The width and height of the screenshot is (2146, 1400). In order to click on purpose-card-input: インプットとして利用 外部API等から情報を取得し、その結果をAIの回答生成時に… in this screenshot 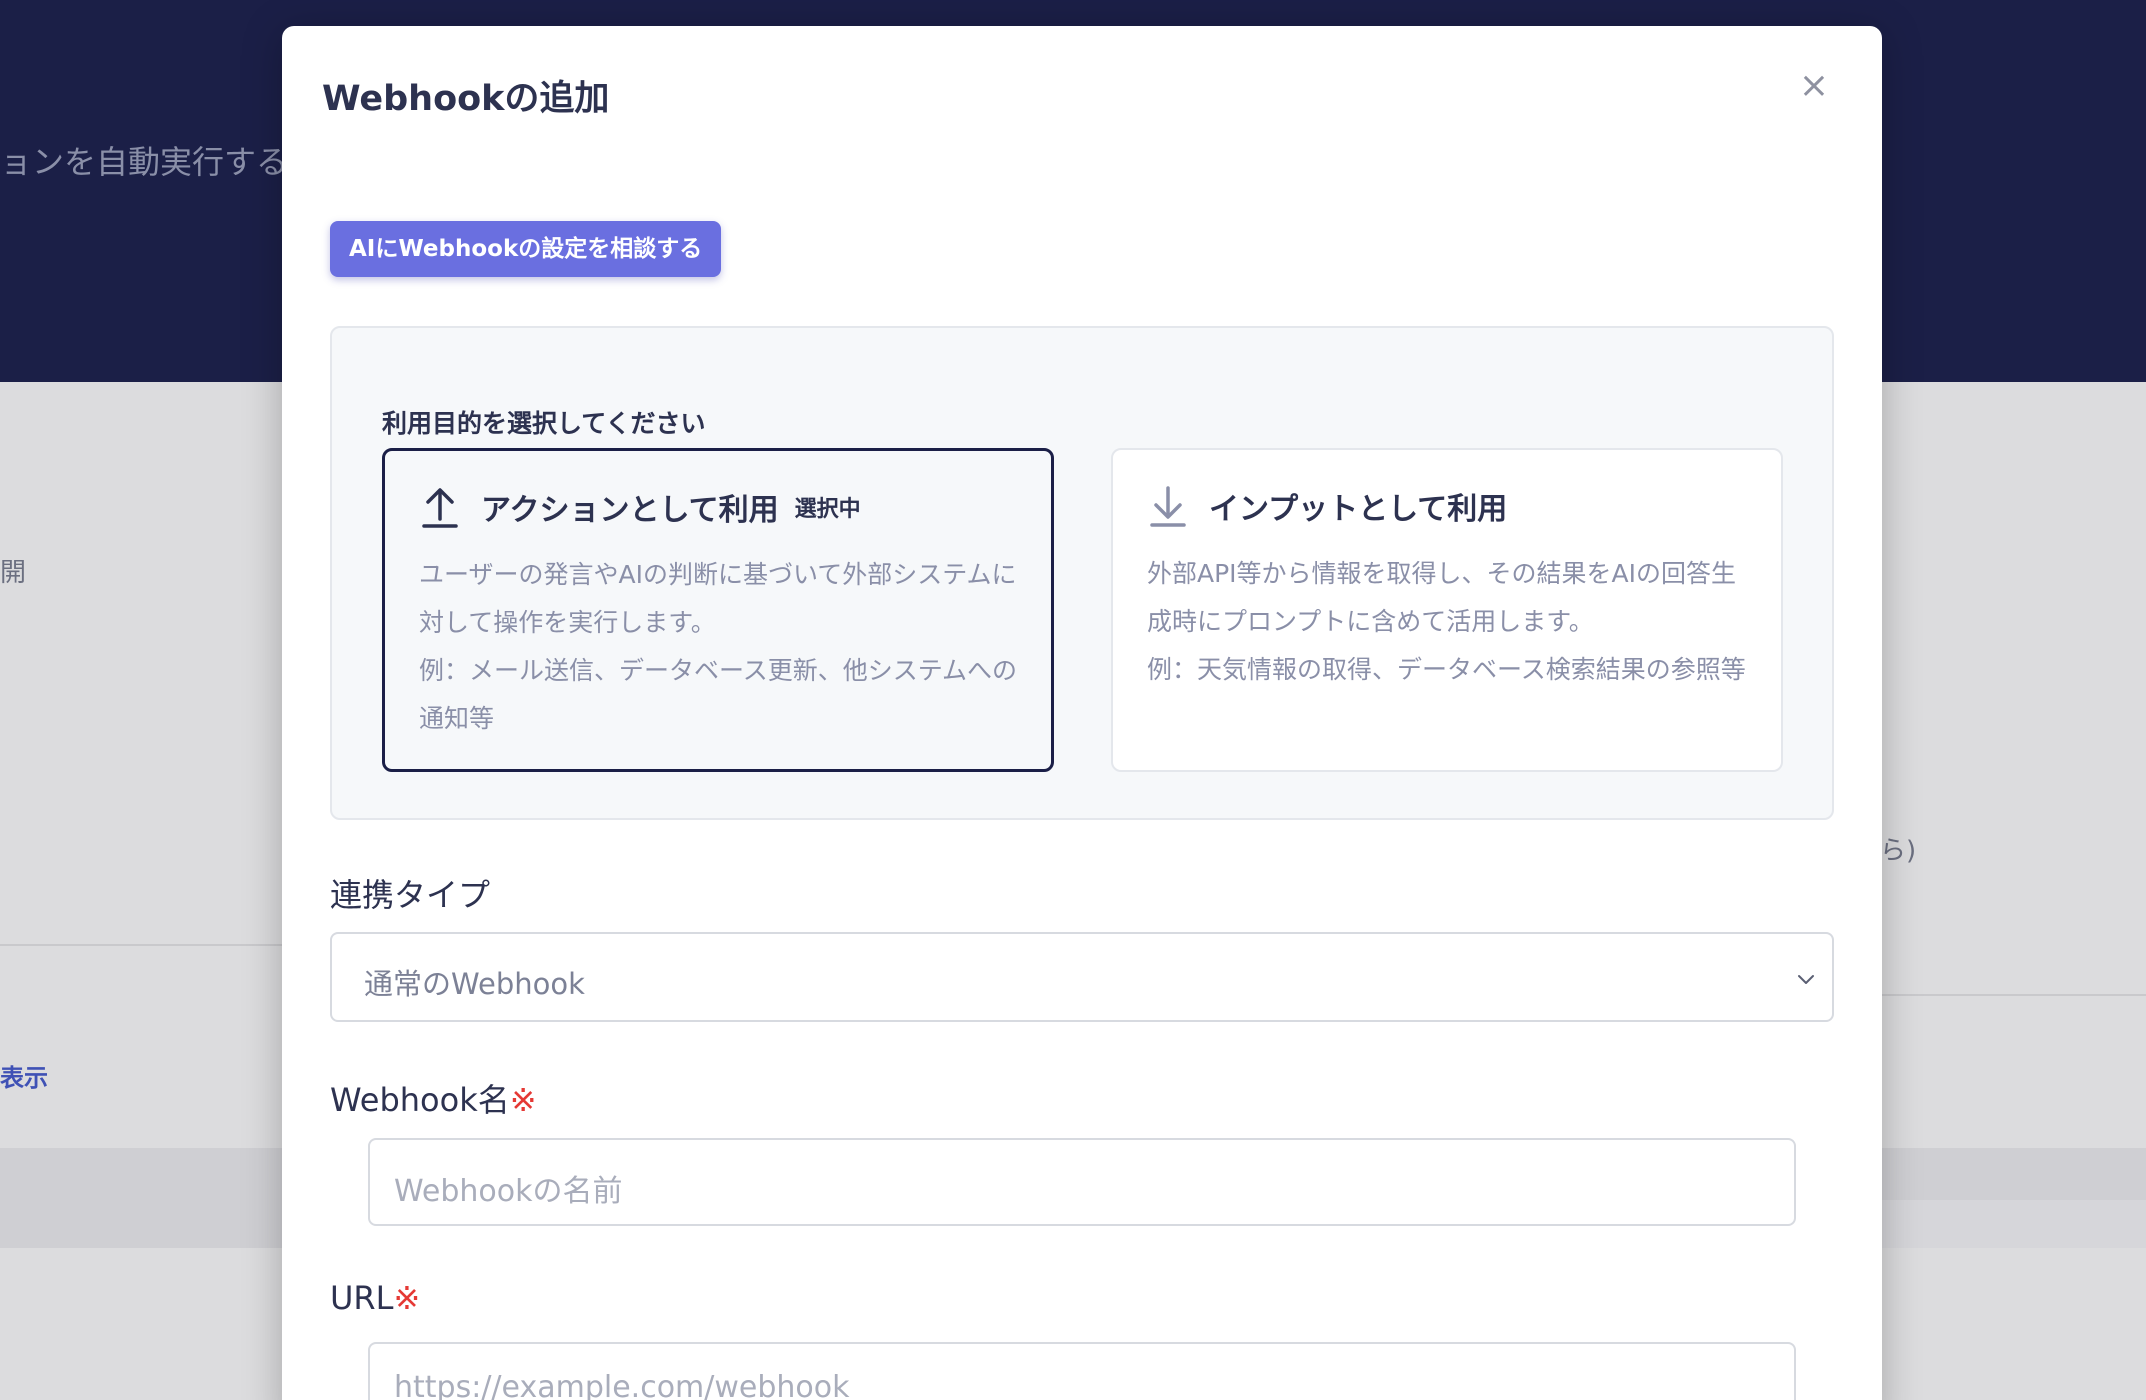, I will do `click(1447, 610)`.